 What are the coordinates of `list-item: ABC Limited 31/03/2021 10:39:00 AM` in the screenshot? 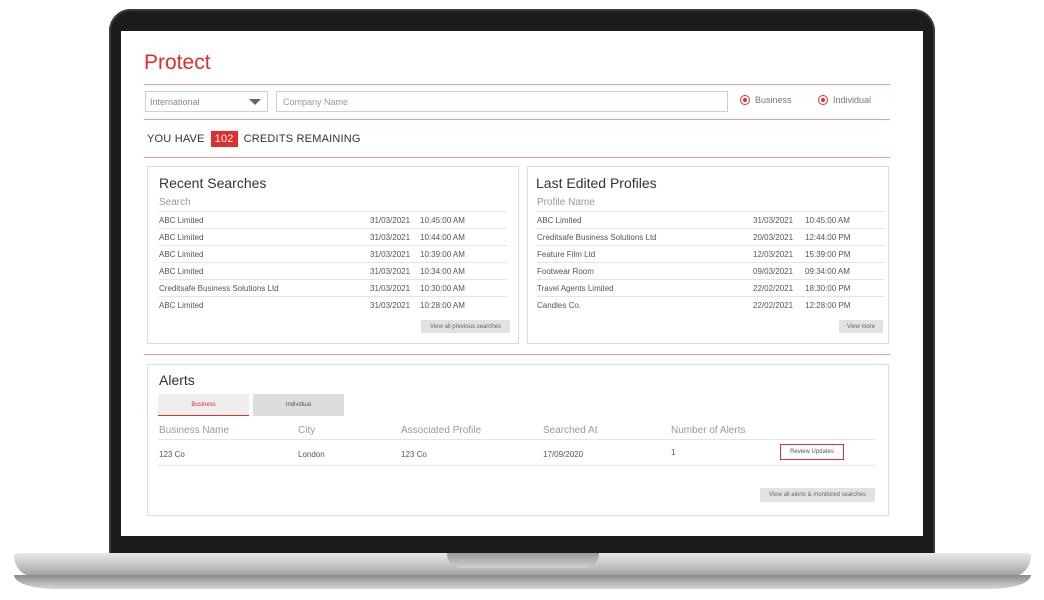 It's located at (333, 253).